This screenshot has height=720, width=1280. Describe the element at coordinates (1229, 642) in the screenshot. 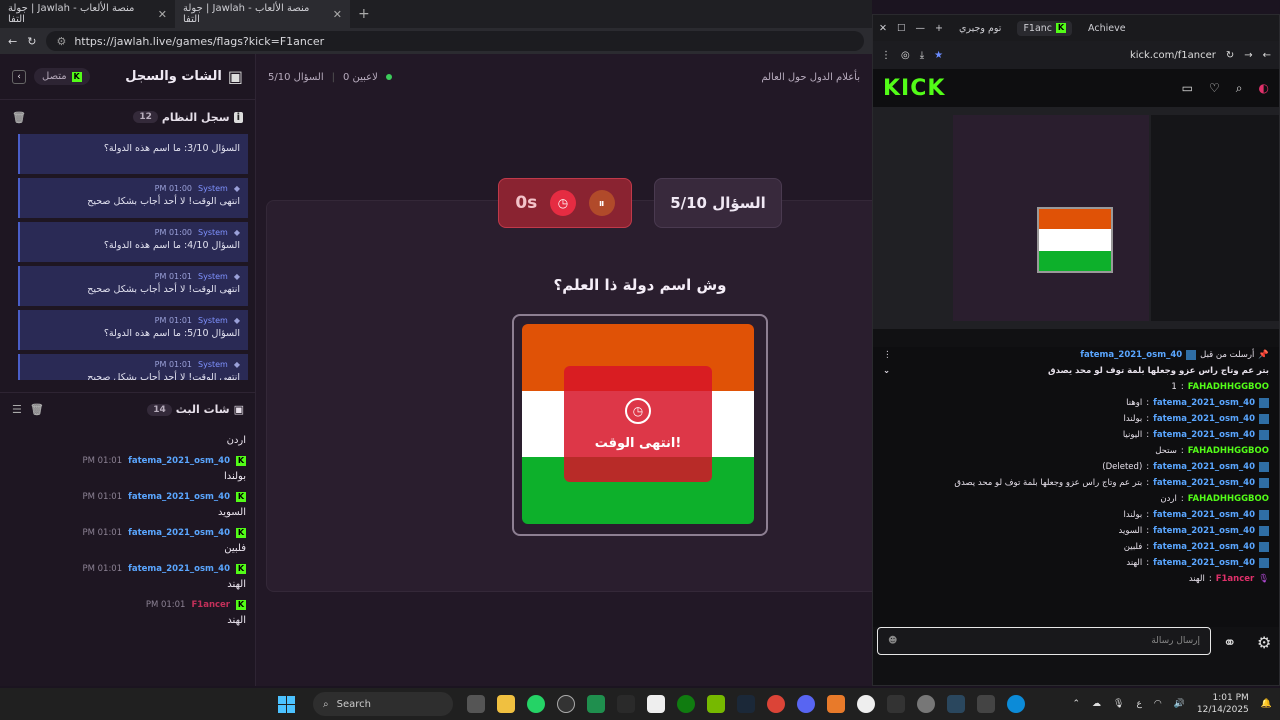

I see `share-icon: ⚭` at that location.